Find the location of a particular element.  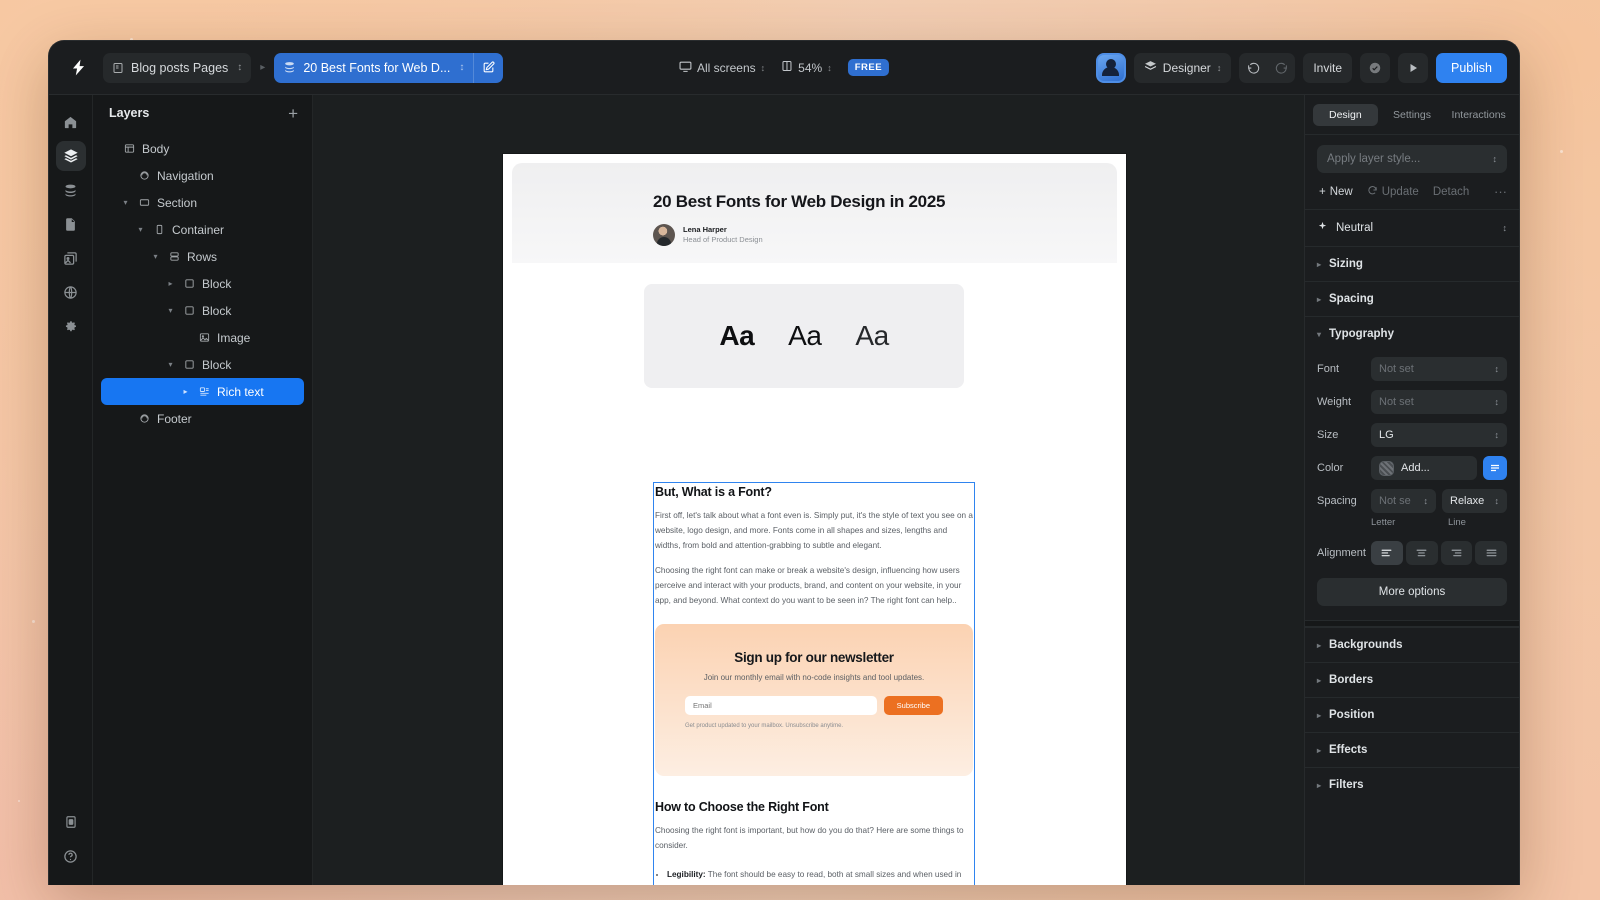

subscribe-button: Subscribe is located at coordinates (913, 706).